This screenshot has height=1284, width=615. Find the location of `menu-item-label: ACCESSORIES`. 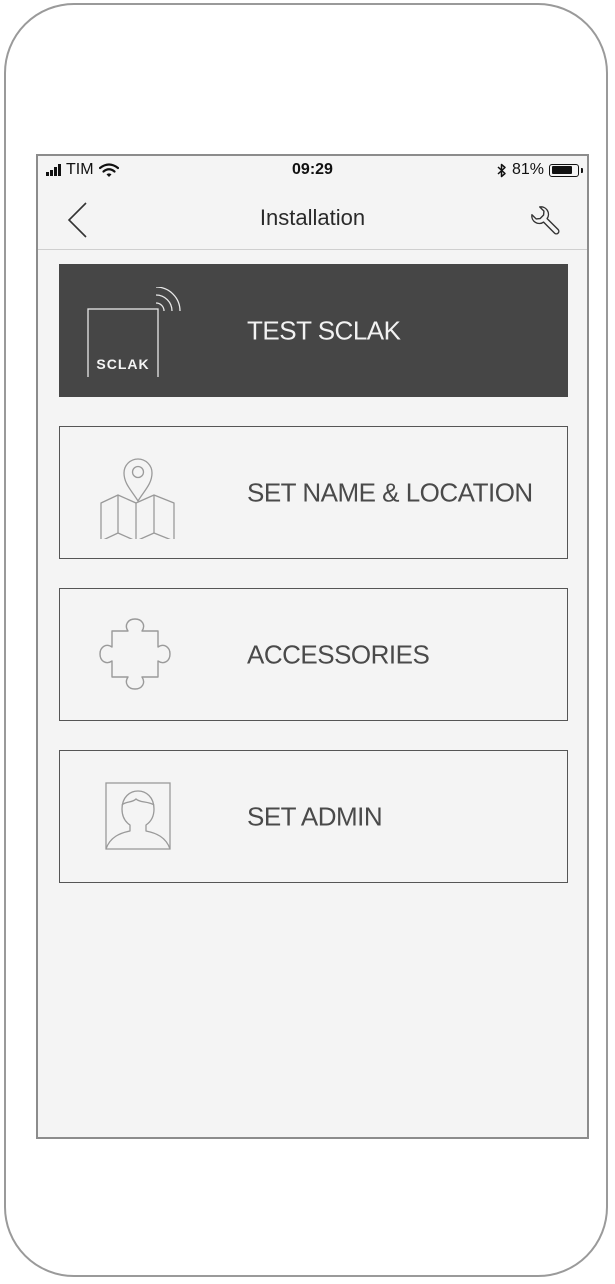

menu-item-label: ACCESSORIES is located at coordinates (338, 654).